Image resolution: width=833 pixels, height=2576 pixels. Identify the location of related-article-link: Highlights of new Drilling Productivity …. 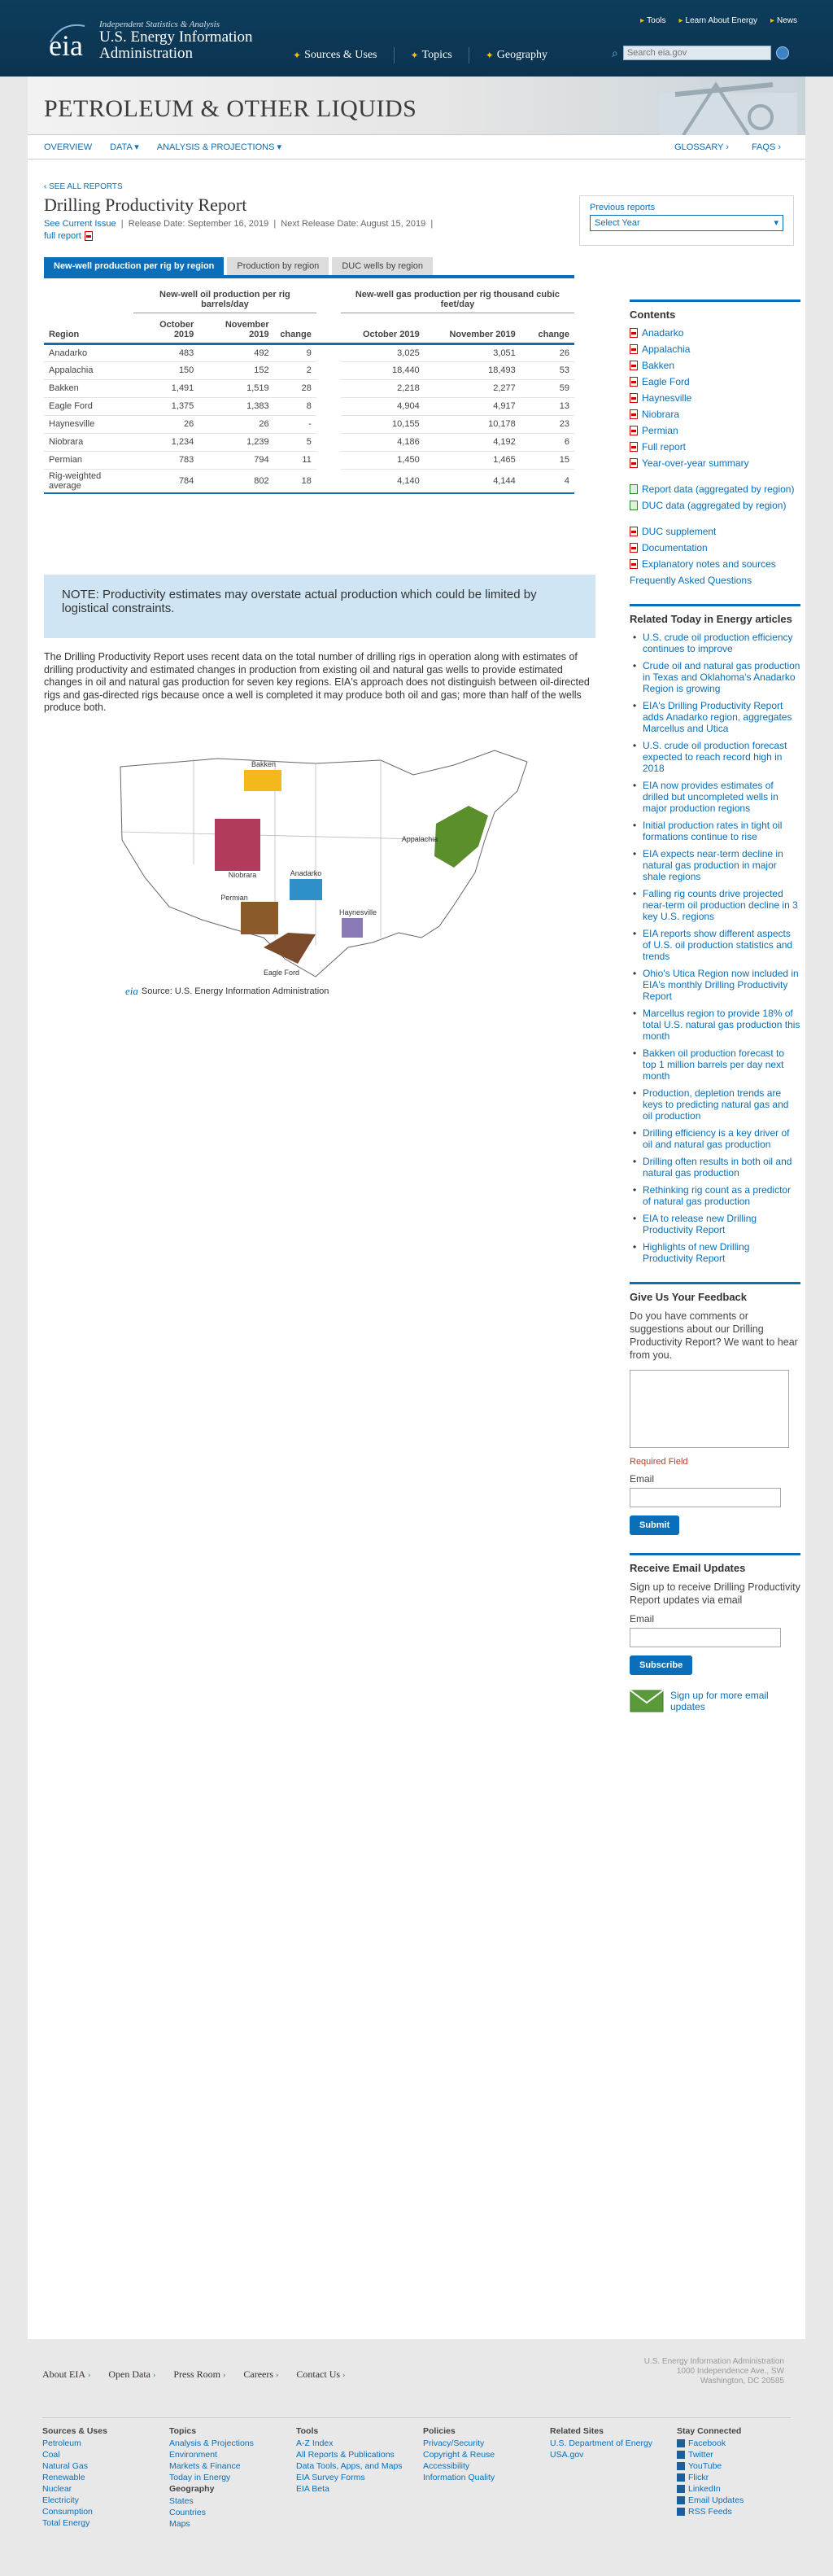
(715, 1252).